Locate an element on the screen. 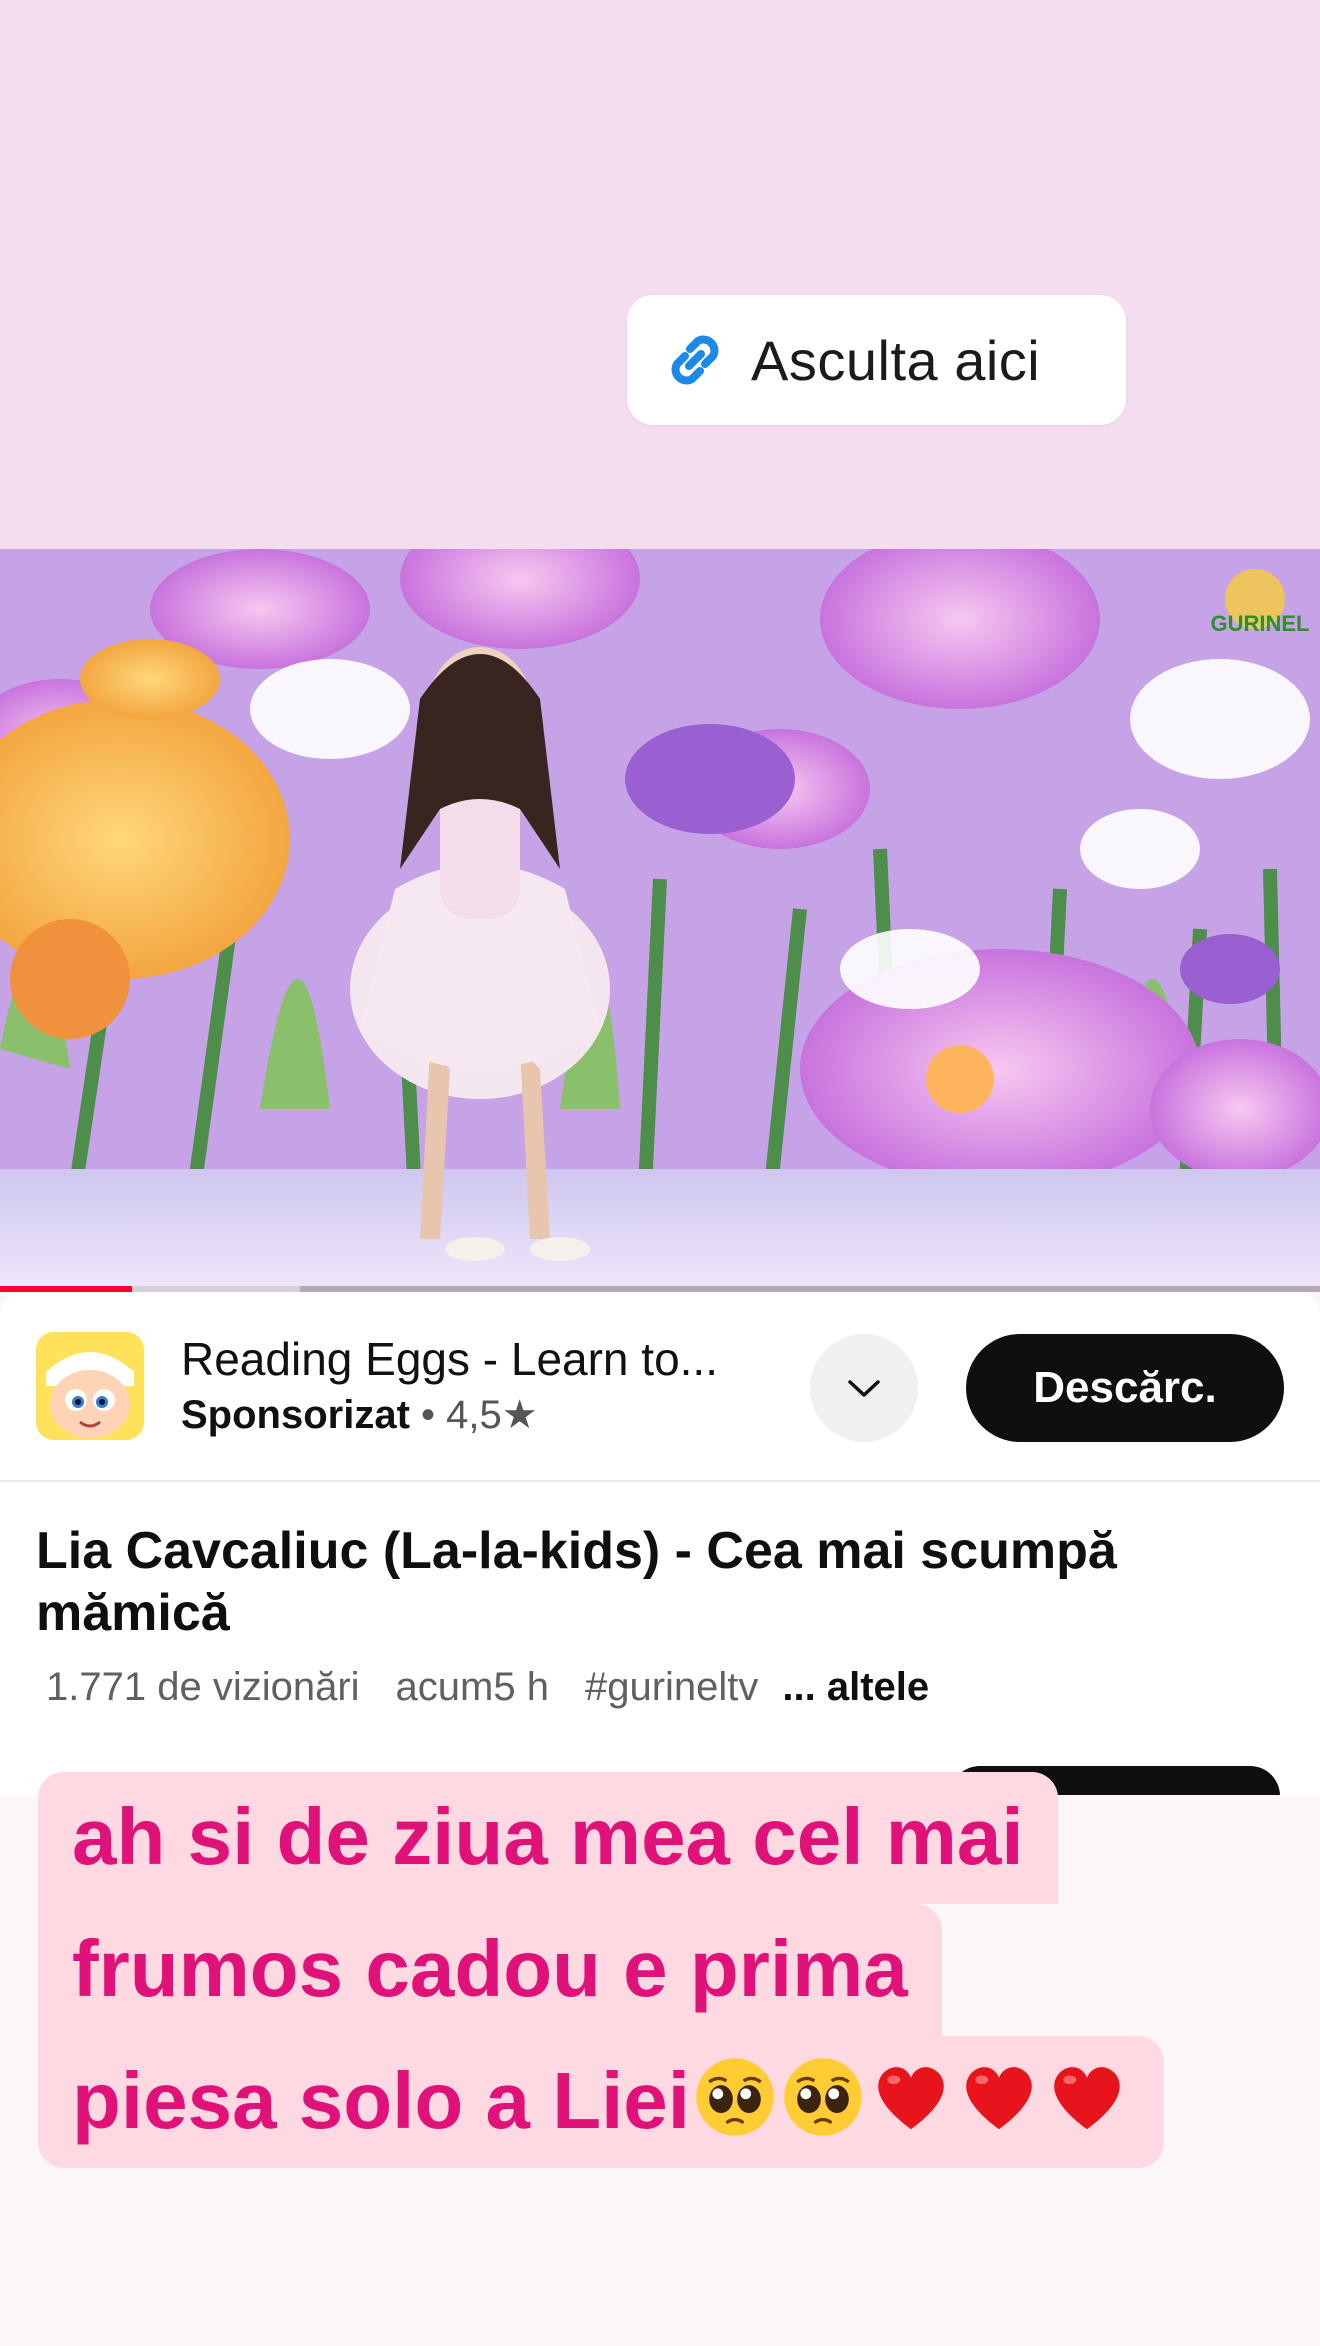  caption-line-1: ah si de ziua mea cel mai is located at coordinates (548, 1838).